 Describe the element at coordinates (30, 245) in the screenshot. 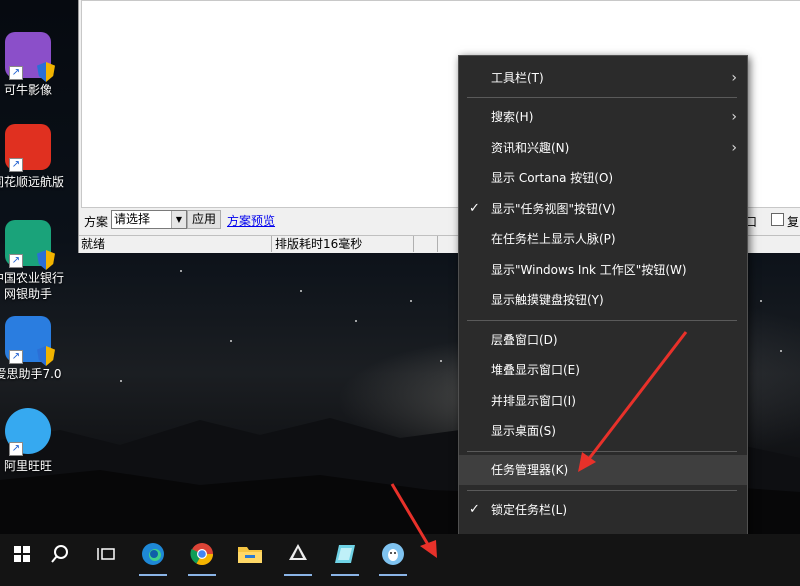

I see `abc-bank-icon: ↗` at that location.